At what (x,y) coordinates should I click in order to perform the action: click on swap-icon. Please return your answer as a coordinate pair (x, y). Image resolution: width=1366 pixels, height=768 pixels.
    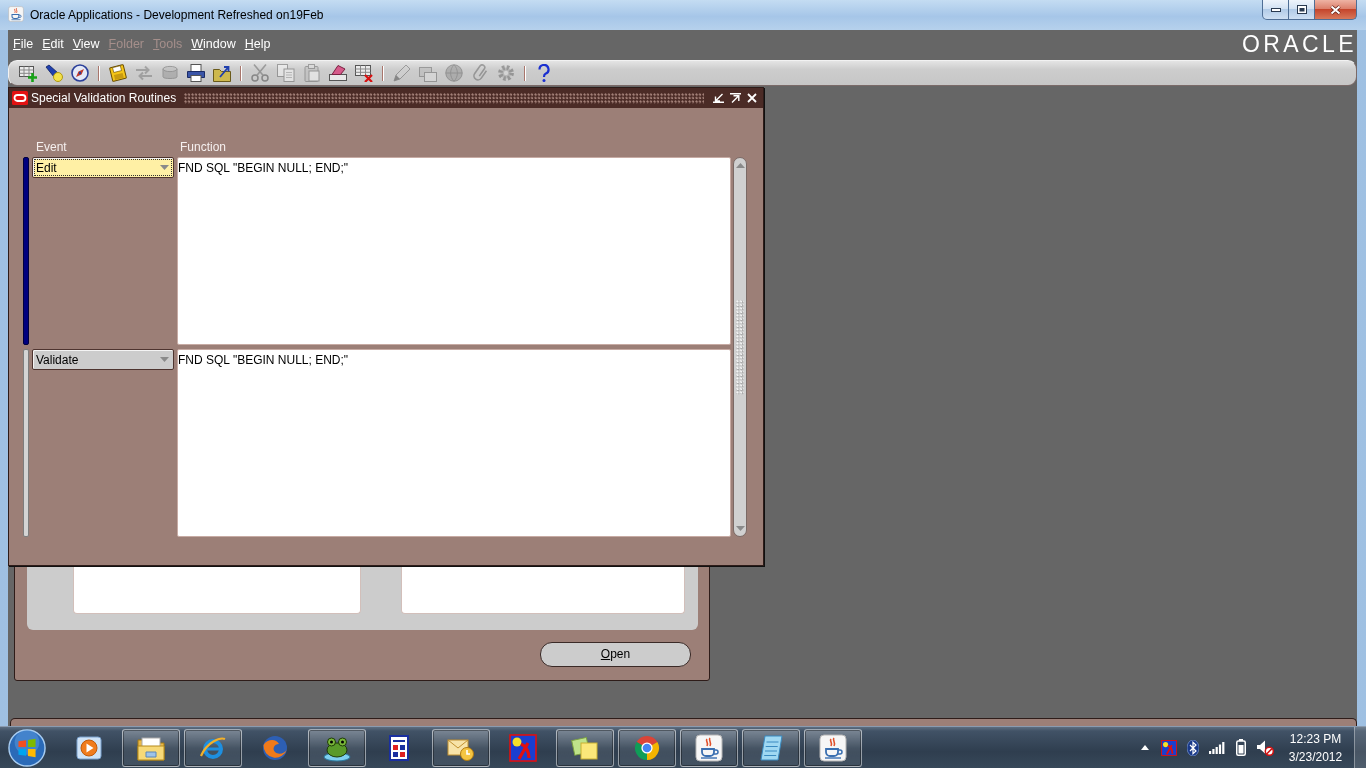
    Looking at the image, I should click on (144, 73).